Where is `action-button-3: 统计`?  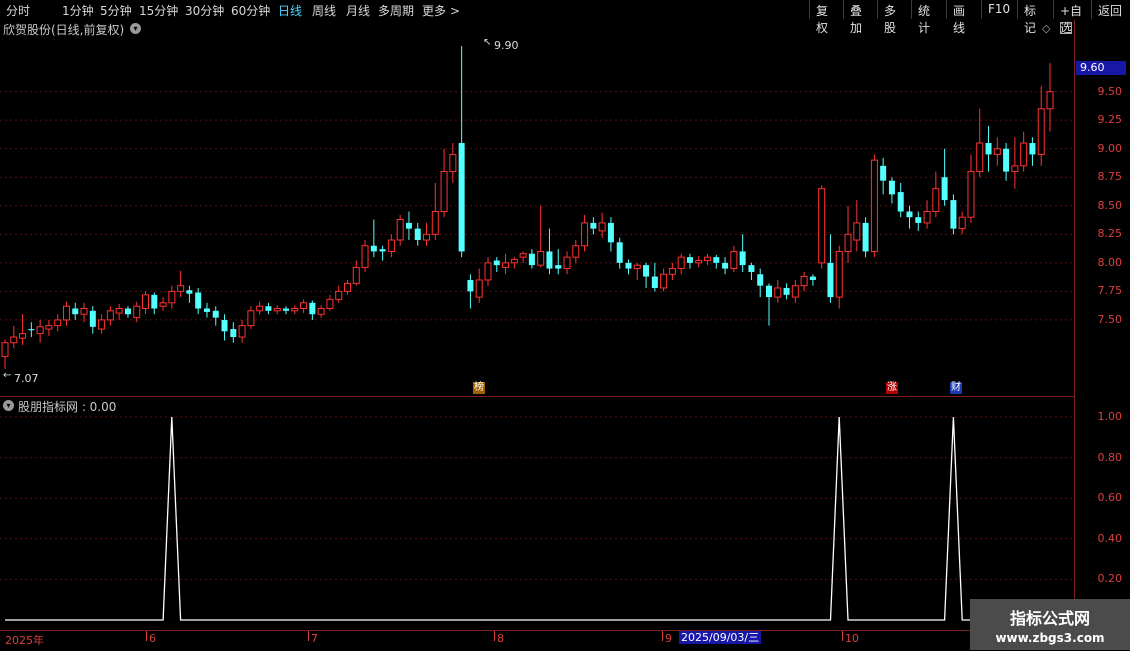
action-button-3: 统计 is located at coordinates (928, 17).